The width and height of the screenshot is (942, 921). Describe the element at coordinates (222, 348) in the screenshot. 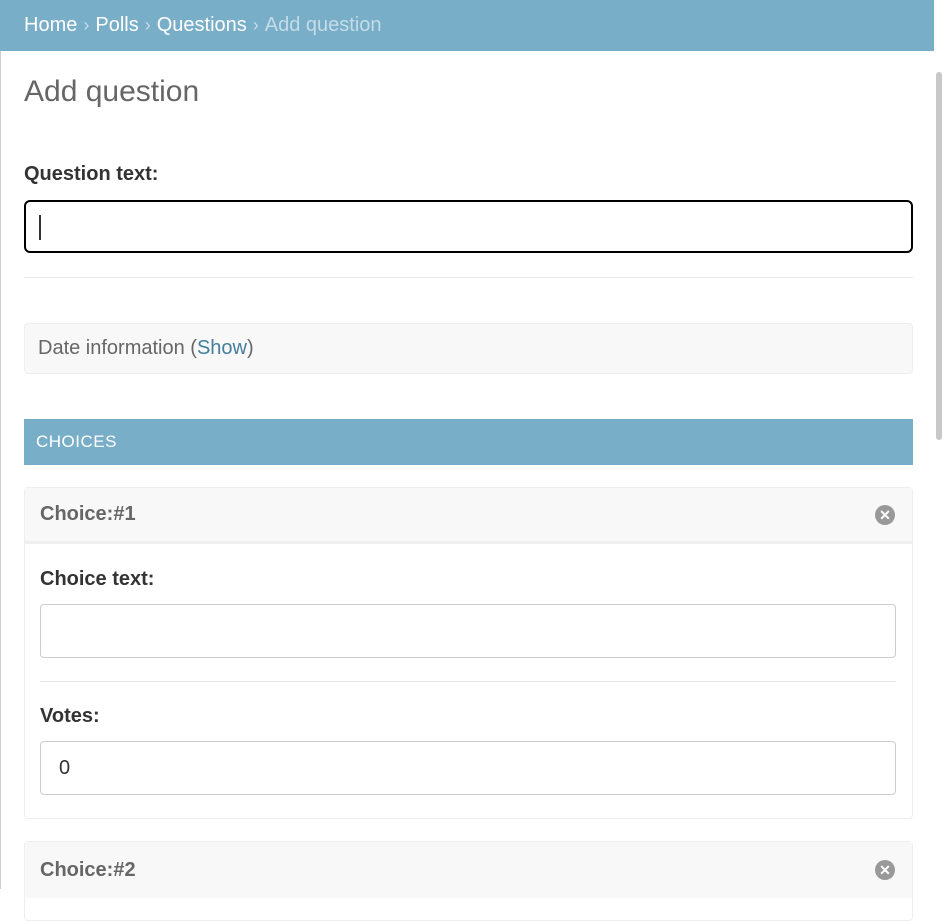

I see `date-information-show-link: Show` at that location.